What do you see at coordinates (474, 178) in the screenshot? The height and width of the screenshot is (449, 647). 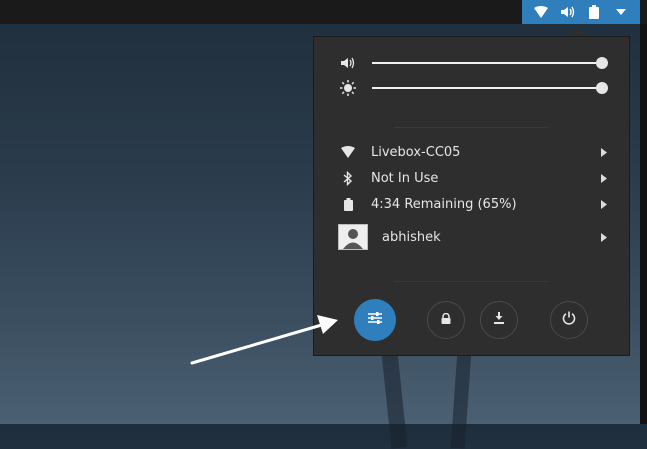 I see `menu-item-bluetooth: Not In Use` at bounding box center [474, 178].